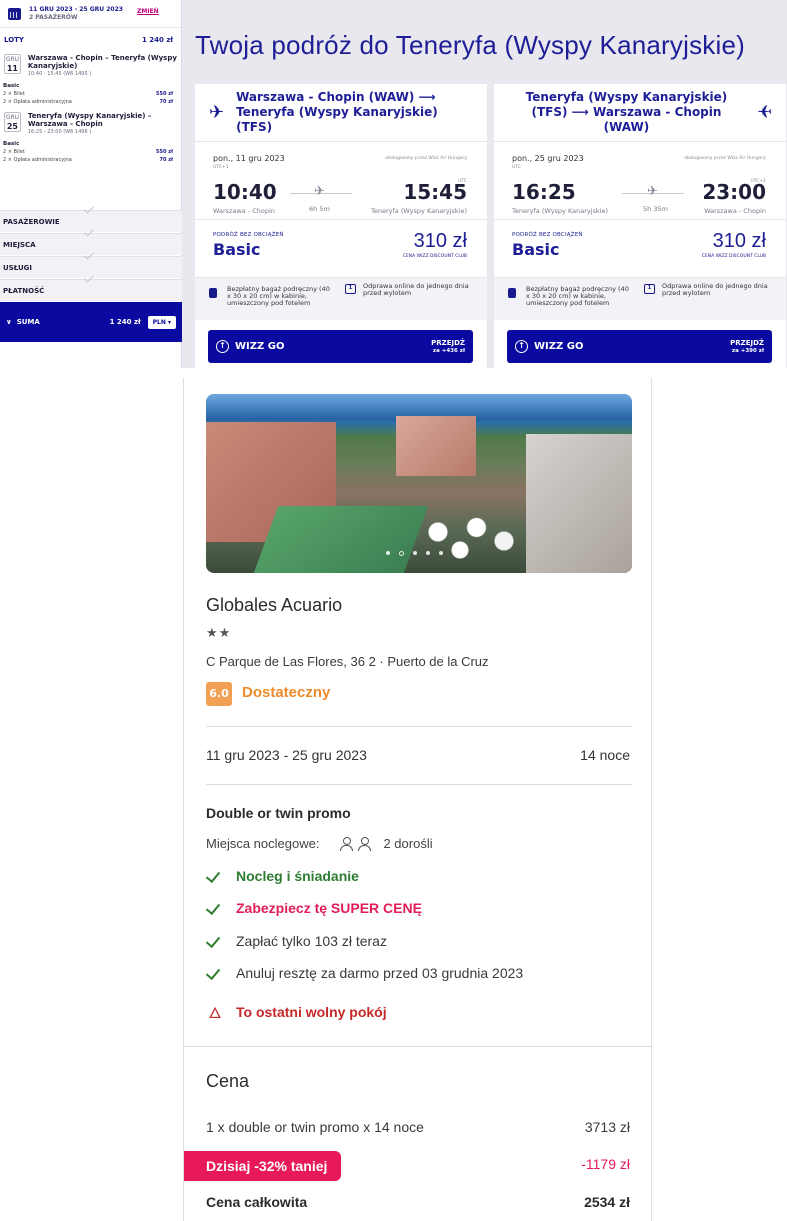  What do you see at coordinates (296, 1011) in the screenshot?
I see `feature-last-room: 🜂 To ostatni wolny pokój` at bounding box center [296, 1011].